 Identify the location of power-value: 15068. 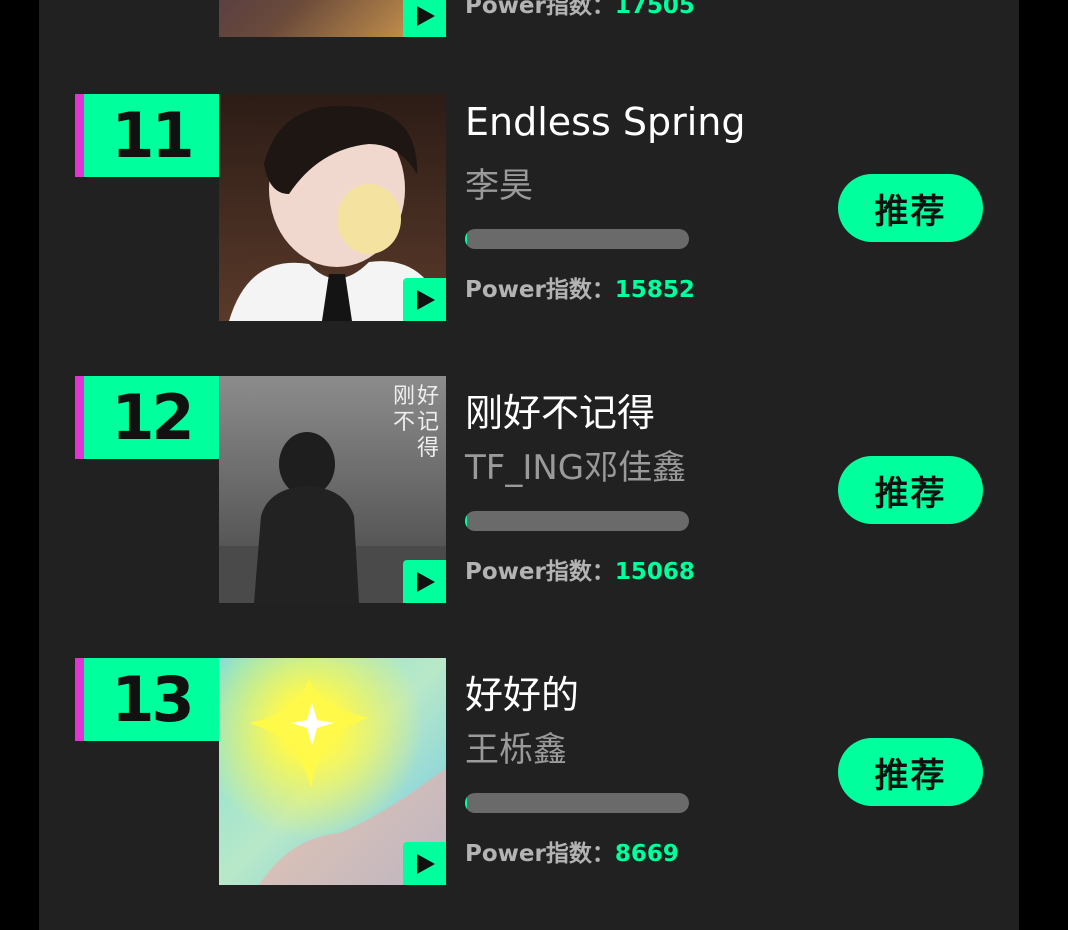
(654, 572).